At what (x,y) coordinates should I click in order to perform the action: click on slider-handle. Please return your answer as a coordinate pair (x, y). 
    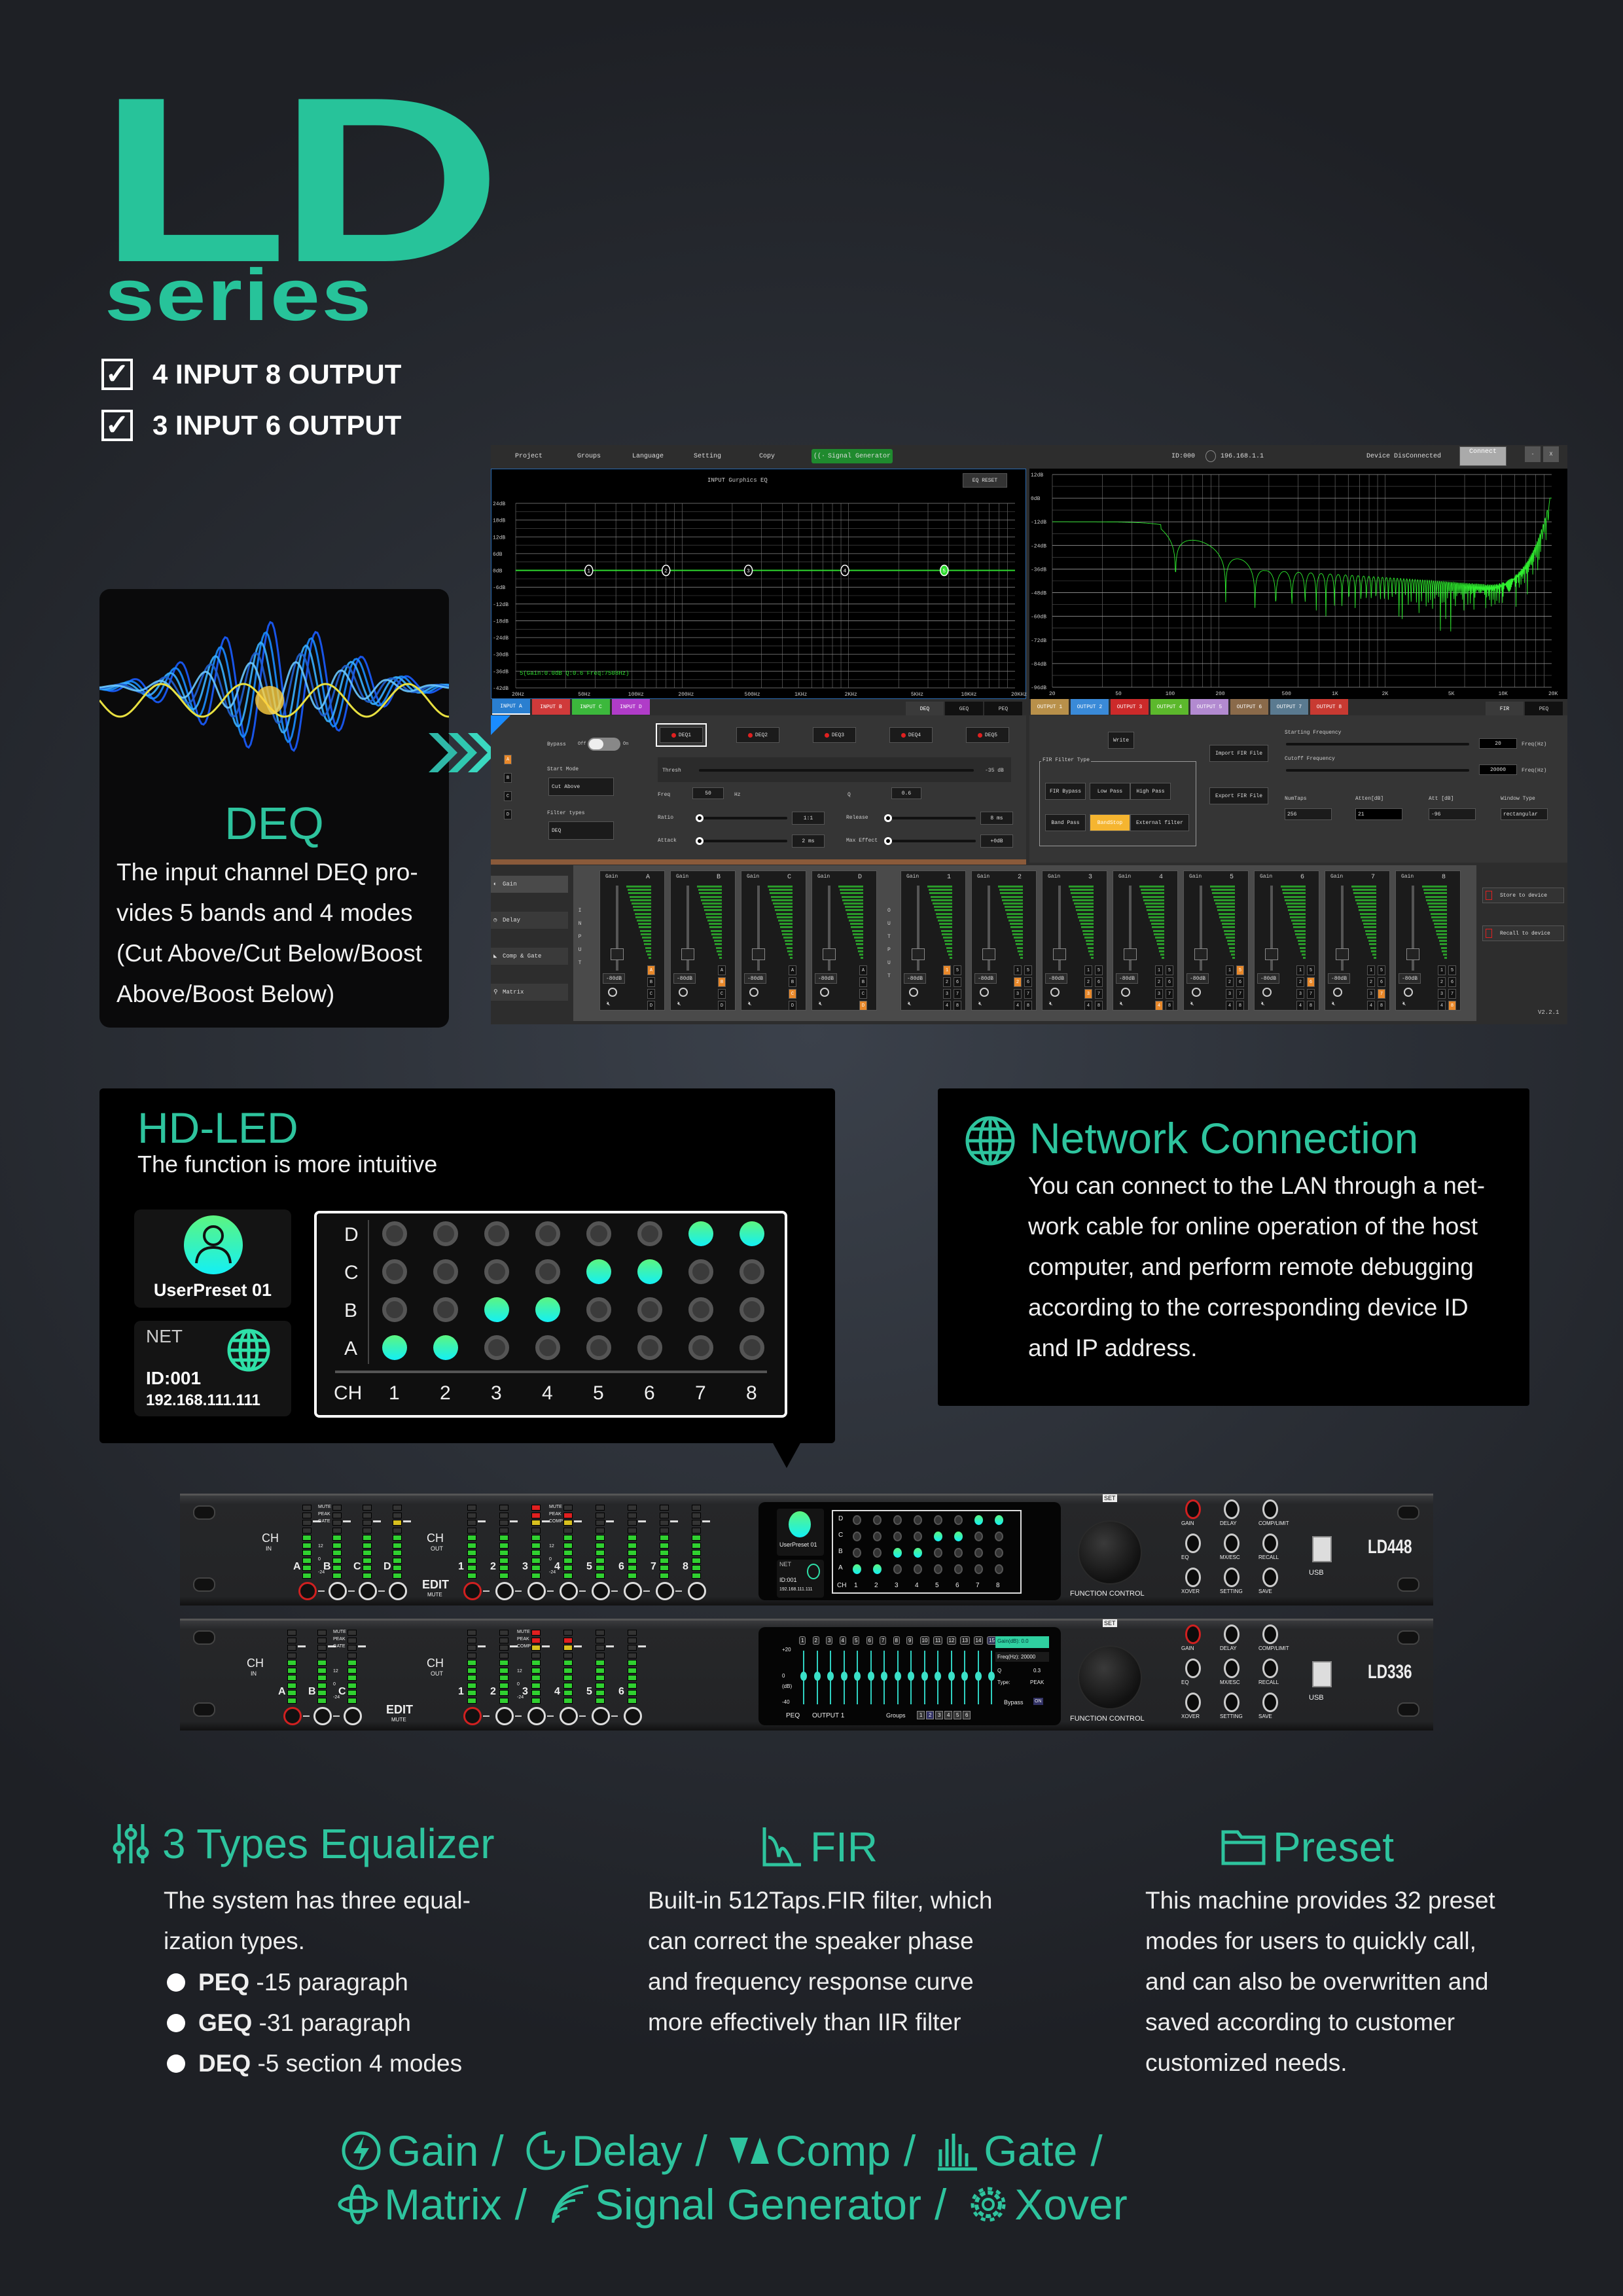
    Looking at the image, I should click on (700, 818).